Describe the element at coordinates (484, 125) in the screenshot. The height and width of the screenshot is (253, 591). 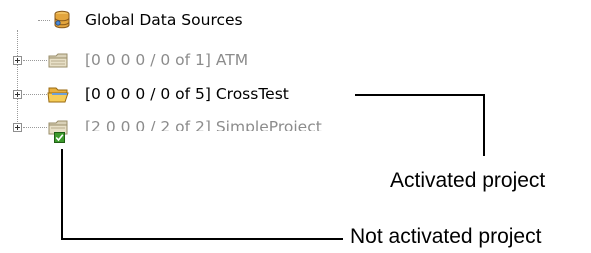
I see `callout-activated-vertical` at that location.